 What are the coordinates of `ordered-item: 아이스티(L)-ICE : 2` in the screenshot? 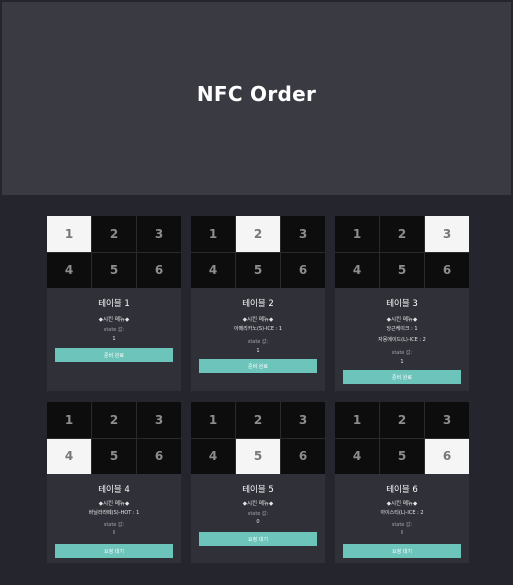 It's located at (402, 513).